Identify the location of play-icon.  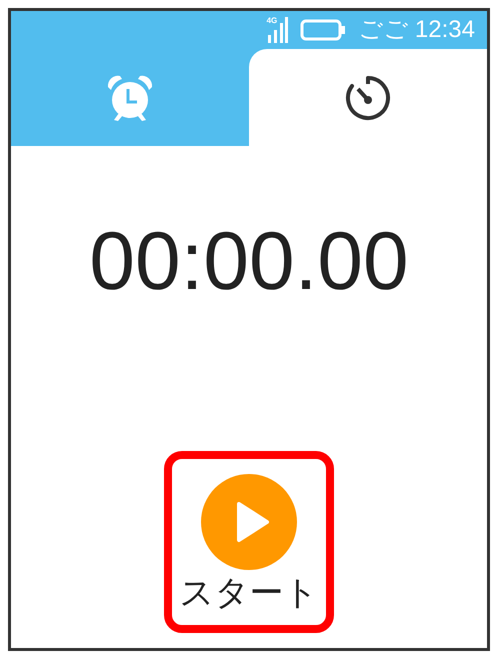
(249, 522).